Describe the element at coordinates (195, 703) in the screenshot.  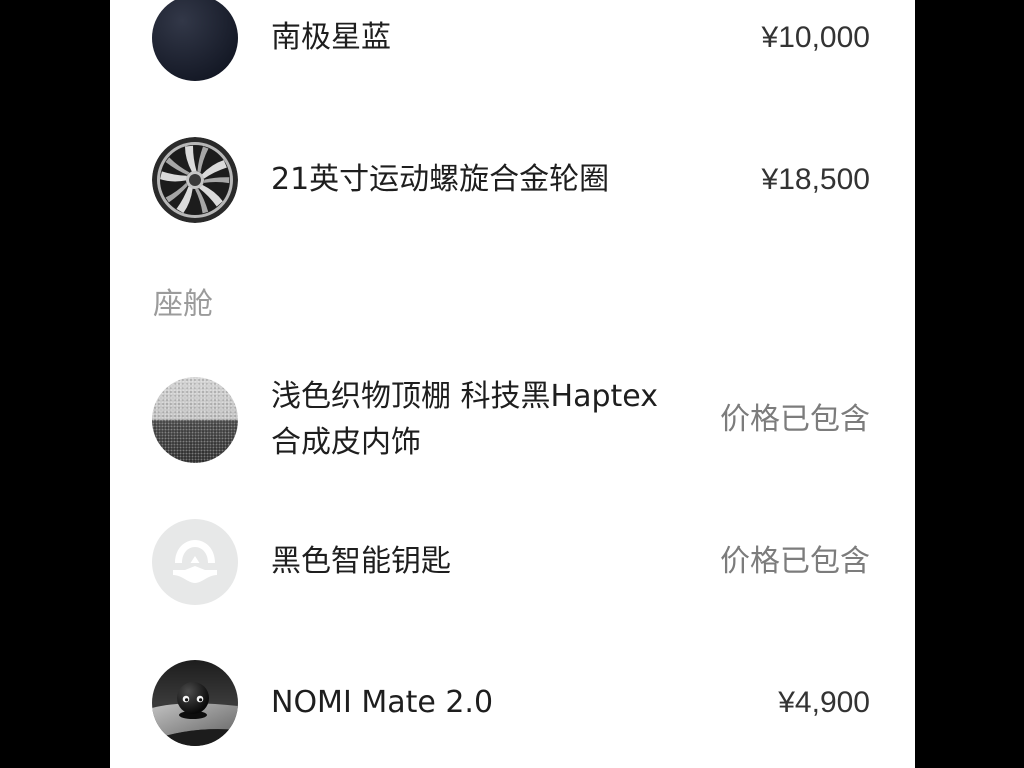
I see `nomi-mate-icon` at that location.